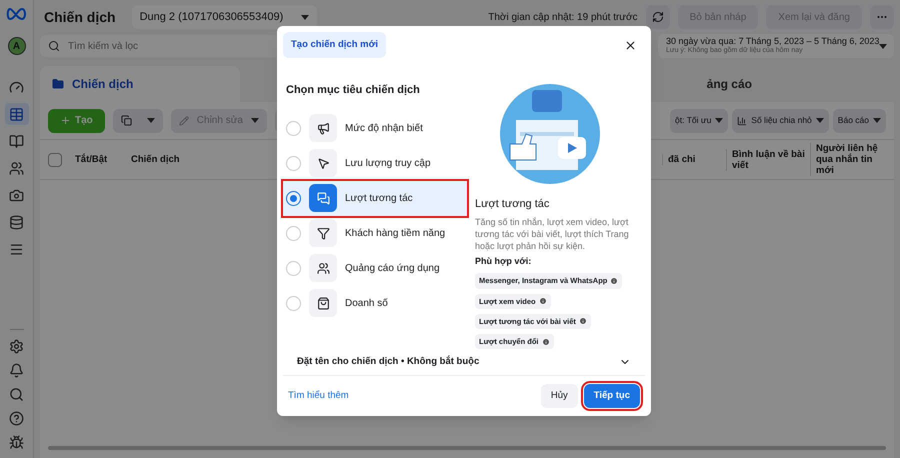 This screenshot has height=458, width=900. I want to click on column-header: đã chi, so click(694, 159).